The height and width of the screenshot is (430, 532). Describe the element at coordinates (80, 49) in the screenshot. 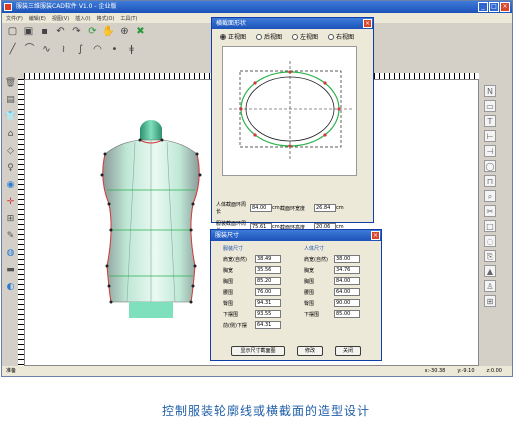

I see `spline-tool-icon: ∫` at that location.